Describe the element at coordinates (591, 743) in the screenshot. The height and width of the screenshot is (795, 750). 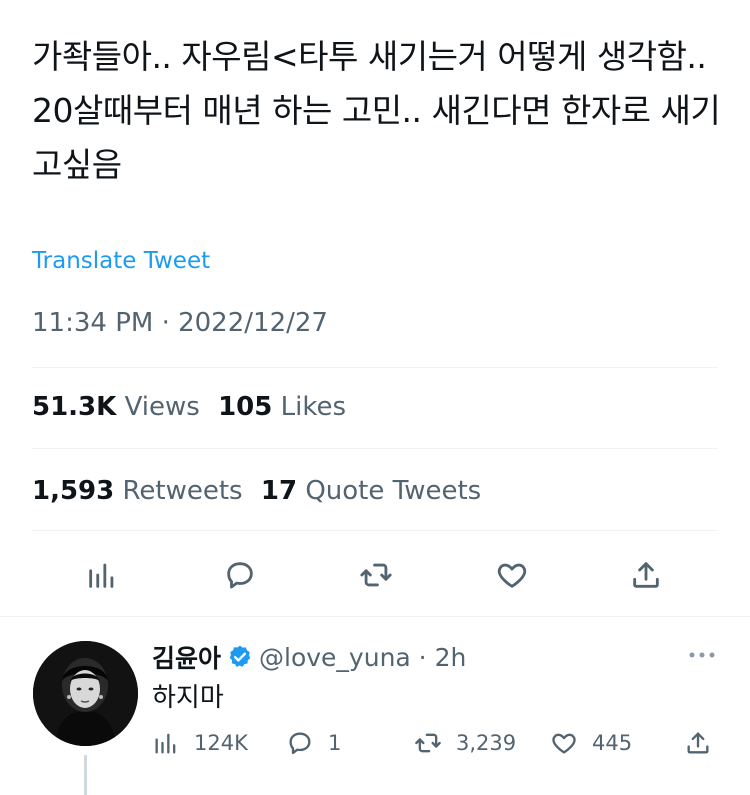
I see `reply-like-button: 445` at that location.